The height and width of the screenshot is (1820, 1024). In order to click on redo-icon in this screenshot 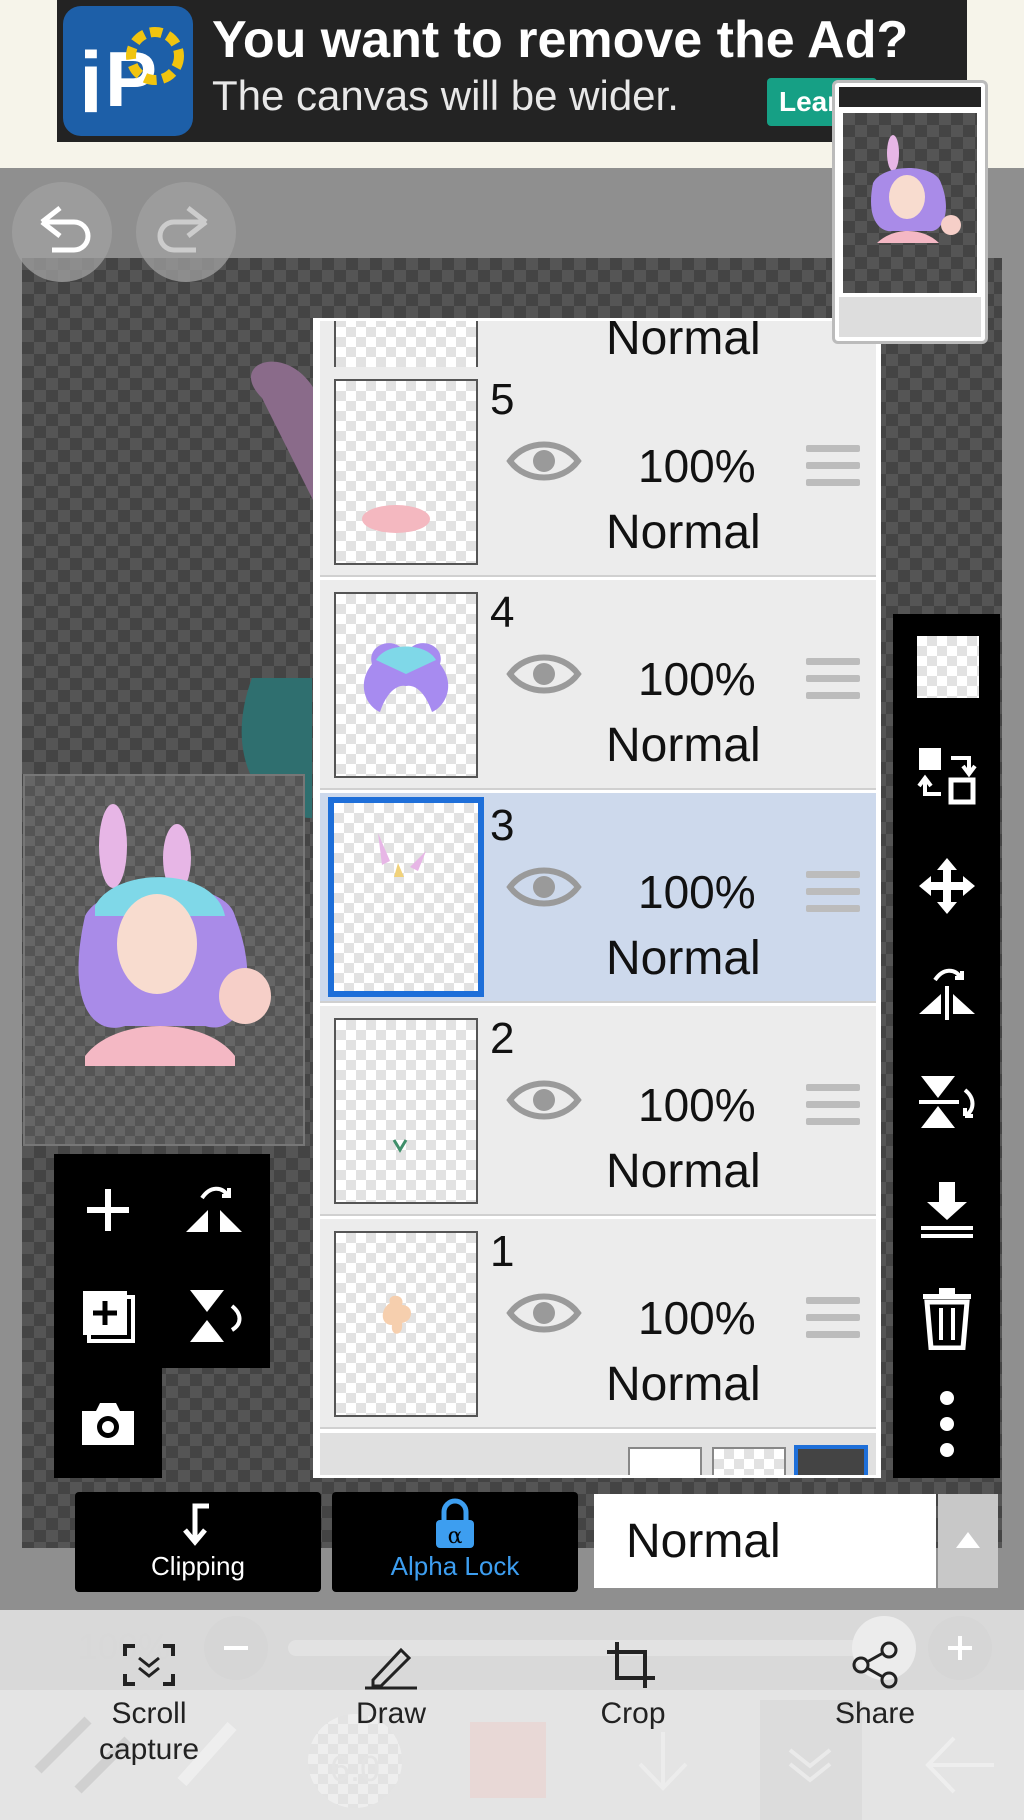, I will do `click(182, 229)`.